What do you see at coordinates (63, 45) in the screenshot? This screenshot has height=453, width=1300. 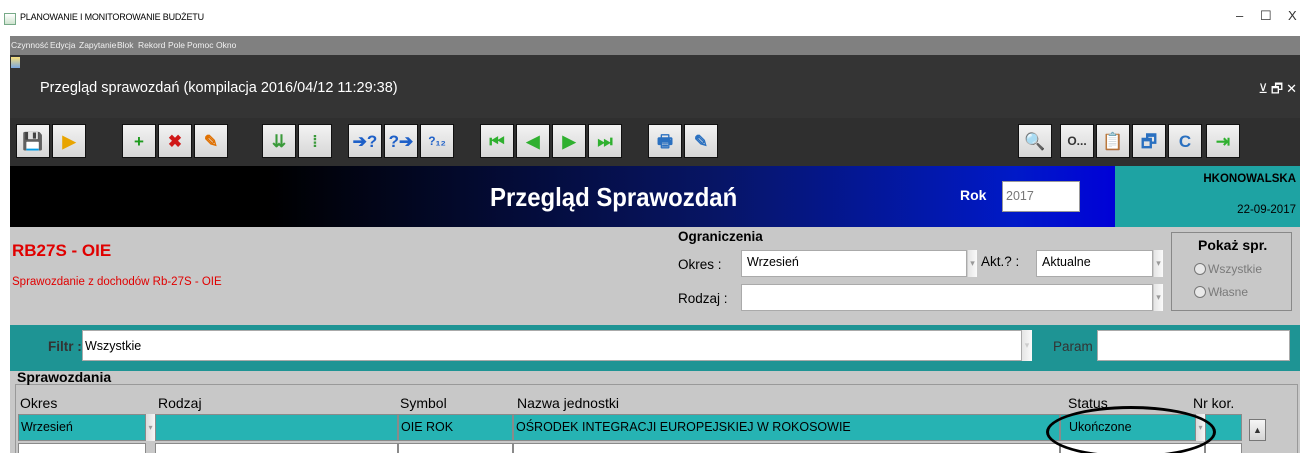 I see `menu-edycja: Edycja` at bounding box center [63, 45].